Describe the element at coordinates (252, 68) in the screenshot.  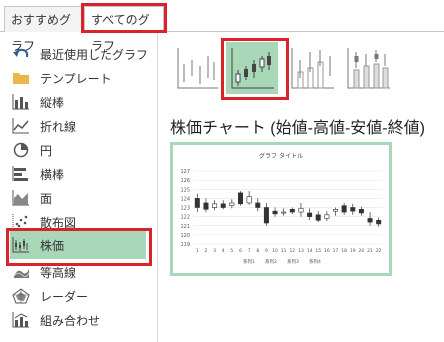
I see `subtype-open-high-low-close` at that location.